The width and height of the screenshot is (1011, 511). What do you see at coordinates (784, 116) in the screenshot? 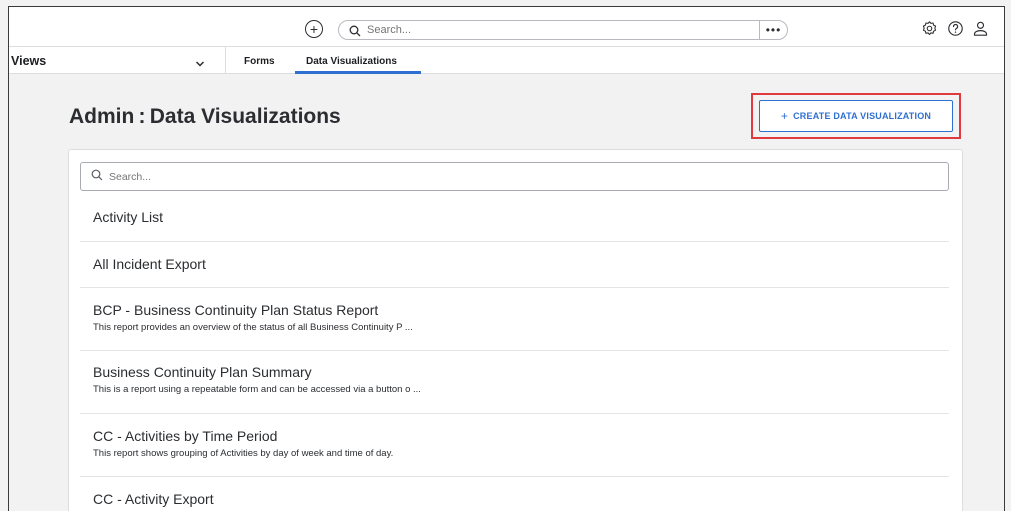
I see `plus-icon: +` at bounding box center [784, 116].